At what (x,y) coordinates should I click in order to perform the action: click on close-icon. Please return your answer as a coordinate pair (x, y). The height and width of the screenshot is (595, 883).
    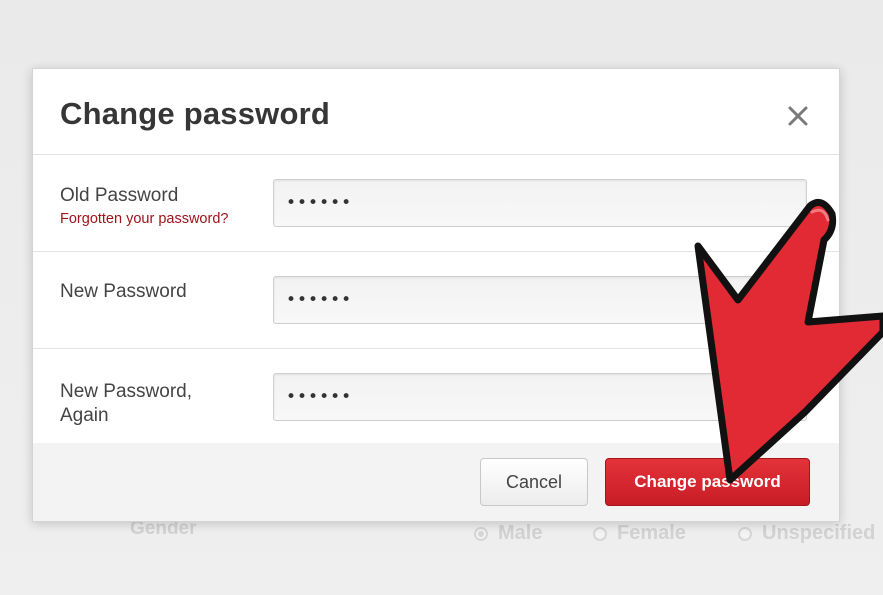
    Looking at the image, I should click on (798, 116).